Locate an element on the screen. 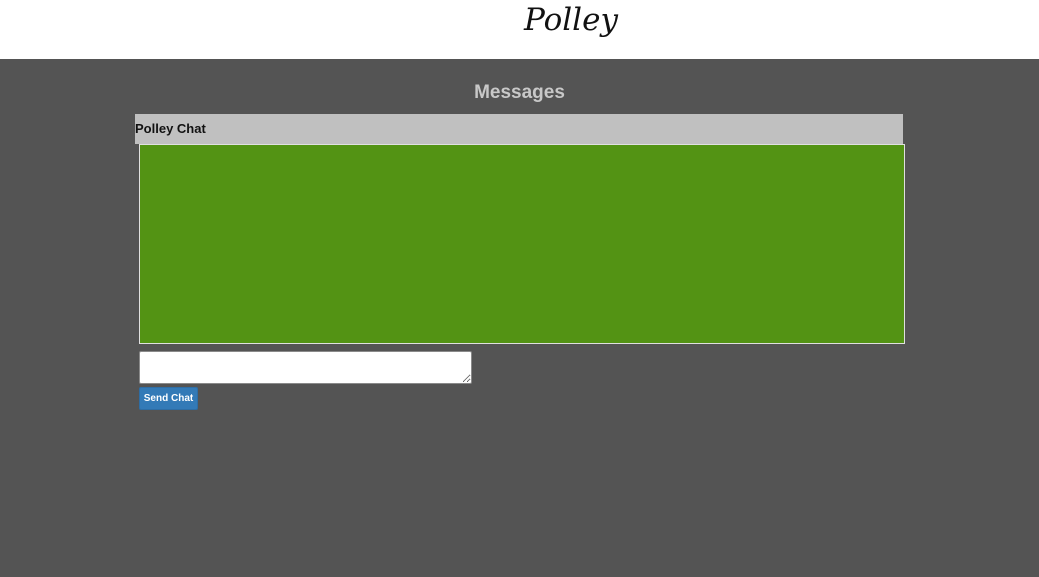  chat-header-label: Polley Chat is located at coordinates (170, 128).